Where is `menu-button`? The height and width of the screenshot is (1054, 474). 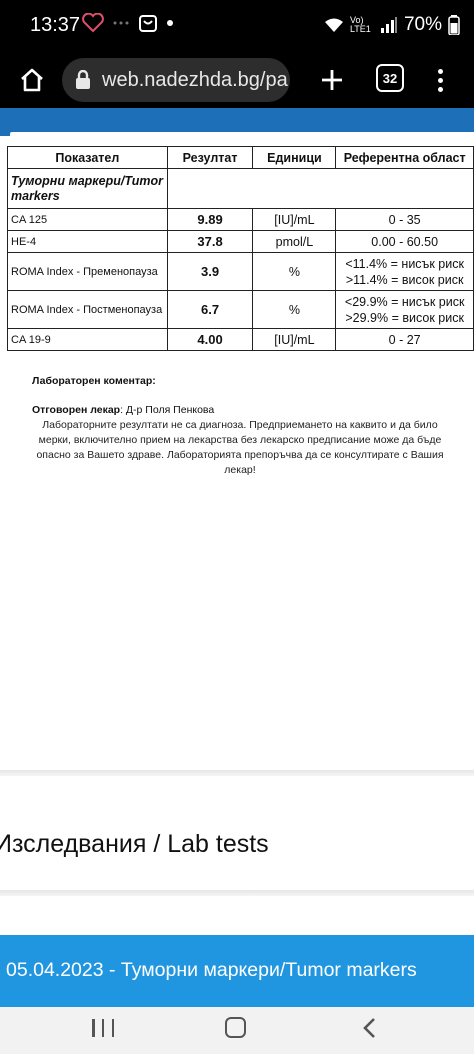
menu-button is located at coordinates (440, 80).